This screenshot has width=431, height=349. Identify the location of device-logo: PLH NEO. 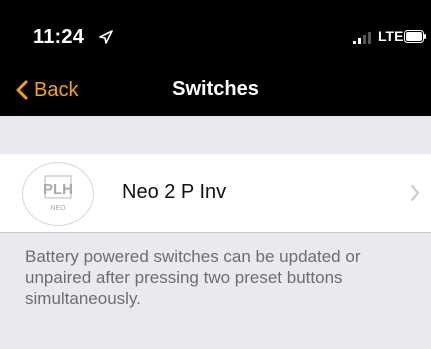
(58, 194).